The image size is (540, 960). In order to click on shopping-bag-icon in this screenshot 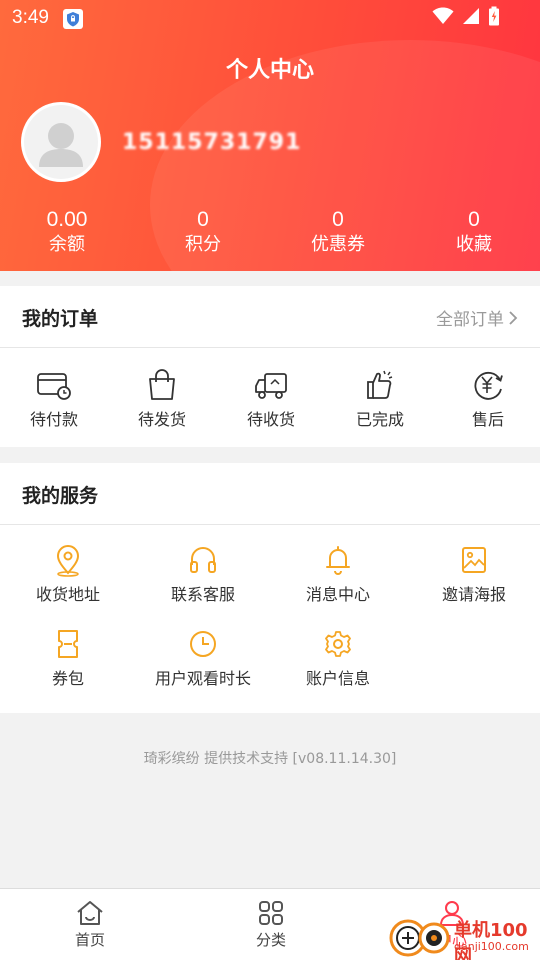, I will do `click(162, 384)`.